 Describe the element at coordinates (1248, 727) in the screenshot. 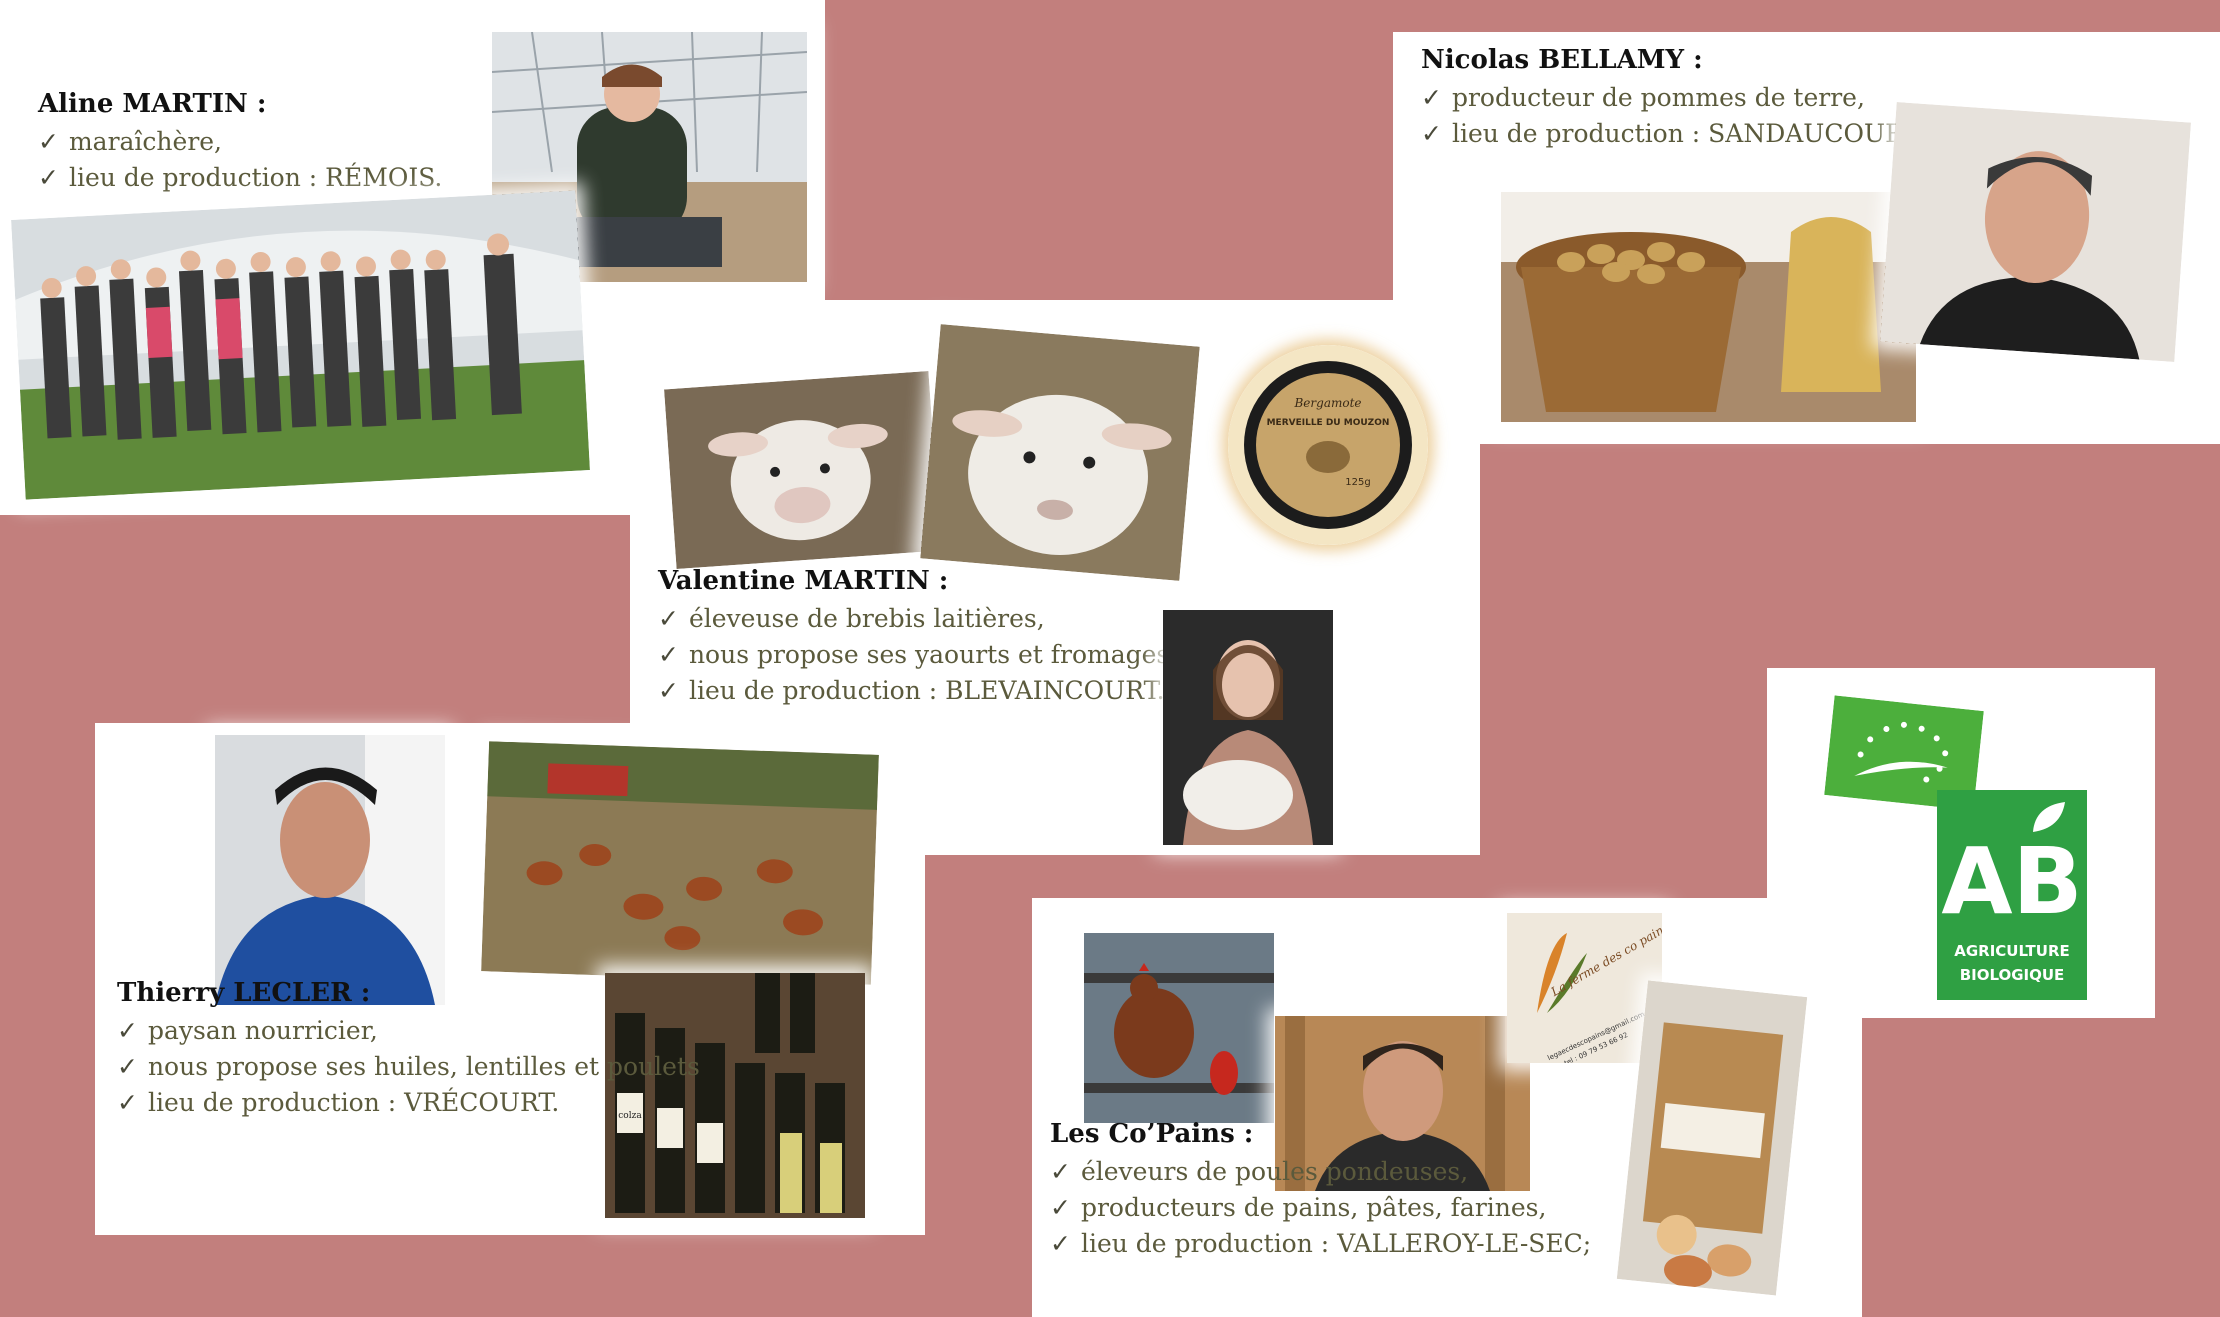

I see `valentine-lamb-photo` at that location.